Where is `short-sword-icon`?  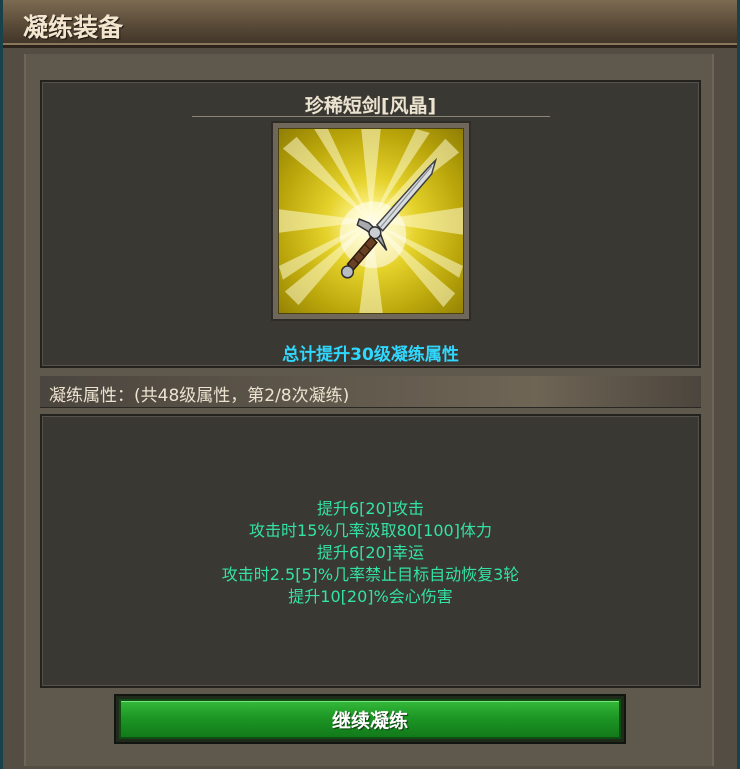 short-sword-icon is located at coordinates (371, 221).